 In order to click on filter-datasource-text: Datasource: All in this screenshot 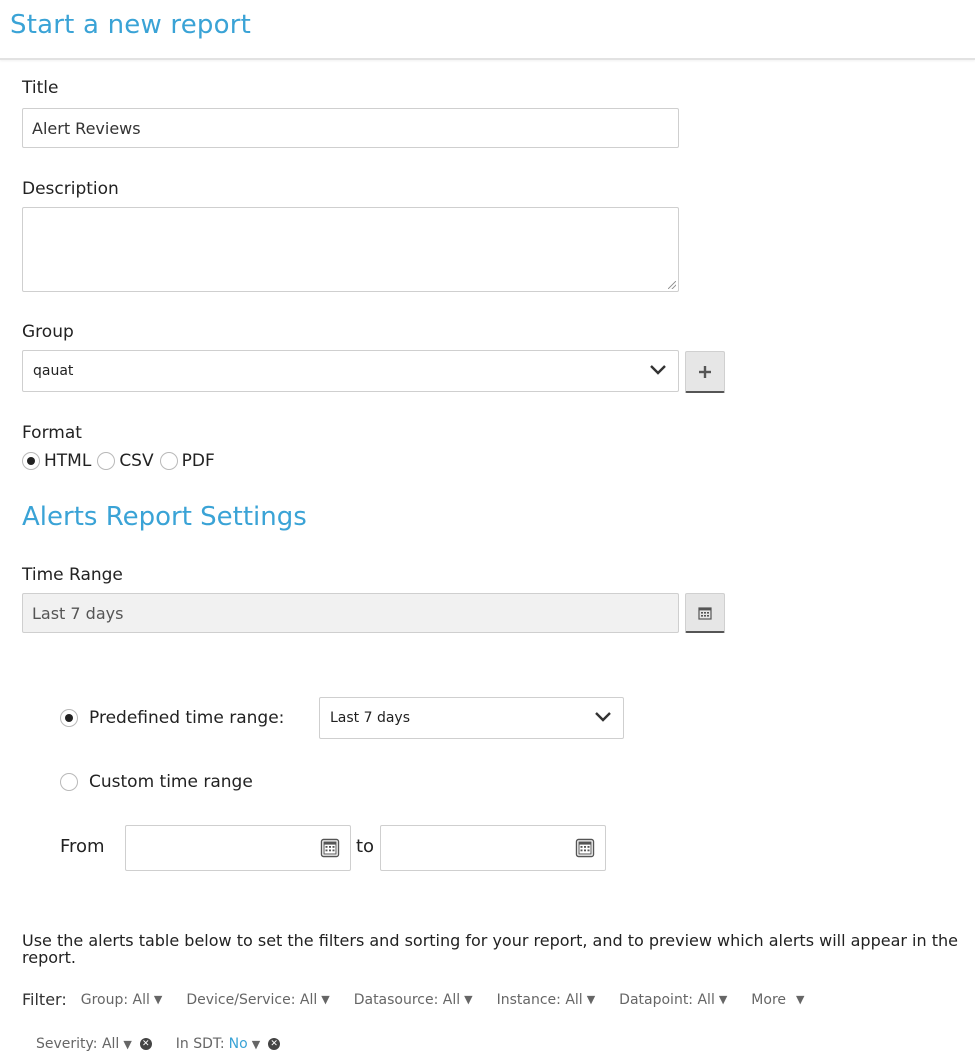, I will do `click(407, 999)`.